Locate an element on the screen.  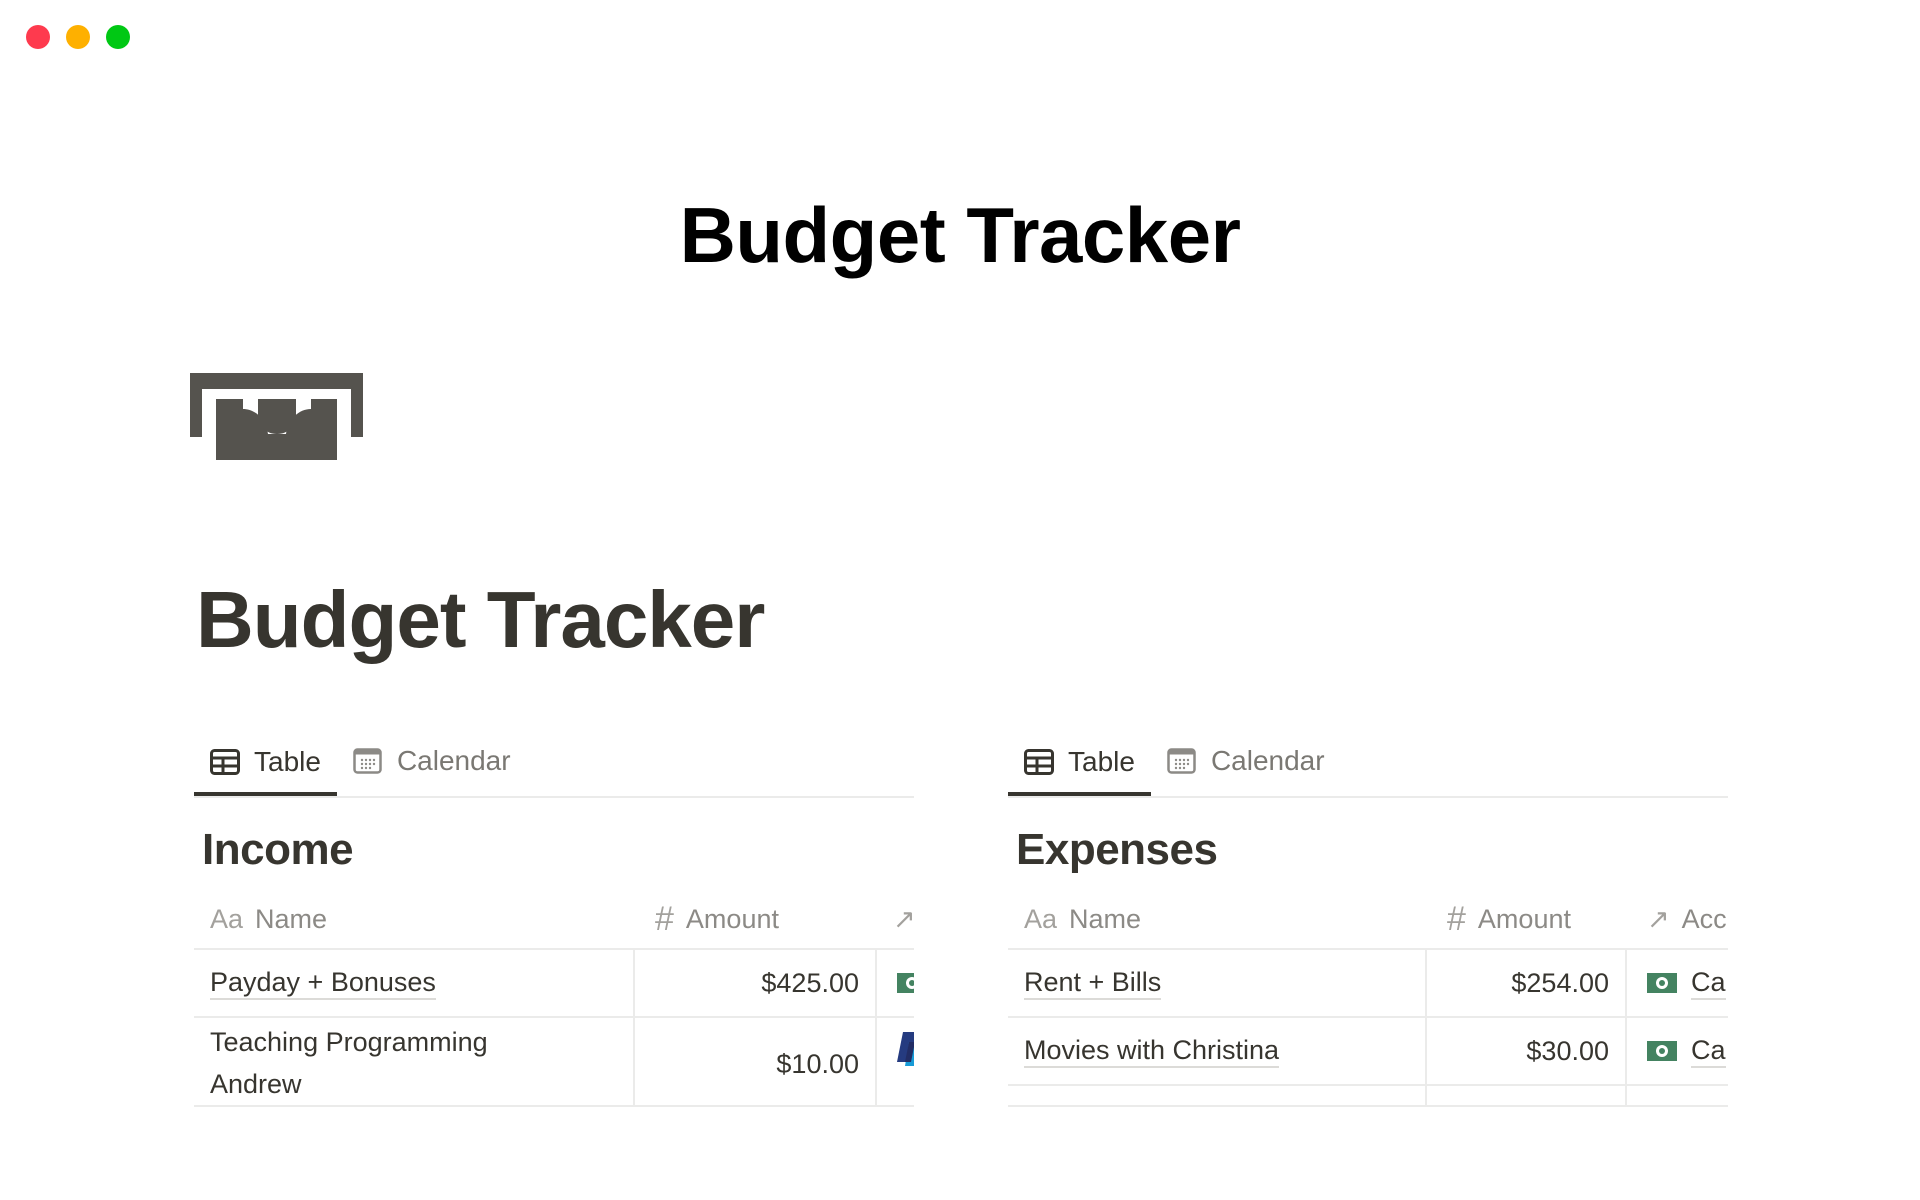
paypal-icon is located at coordinates (905, 1049).